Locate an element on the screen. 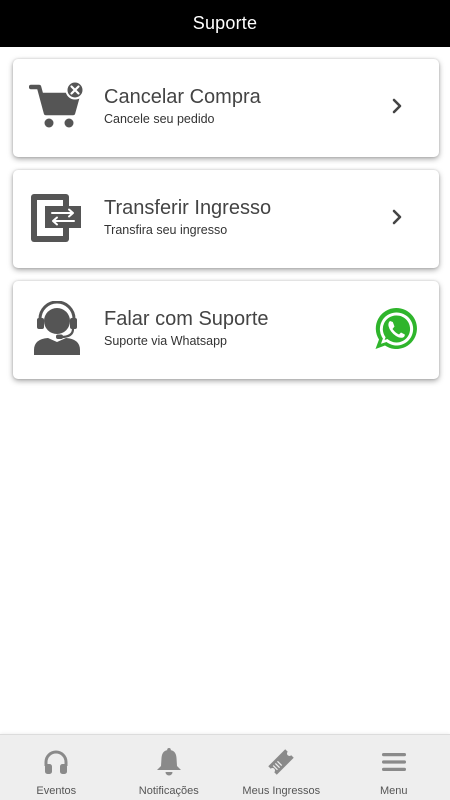 This screenshot has height=800, width=450. nav-item-notificacoes: Notificações is located at coordinates (169, 767).